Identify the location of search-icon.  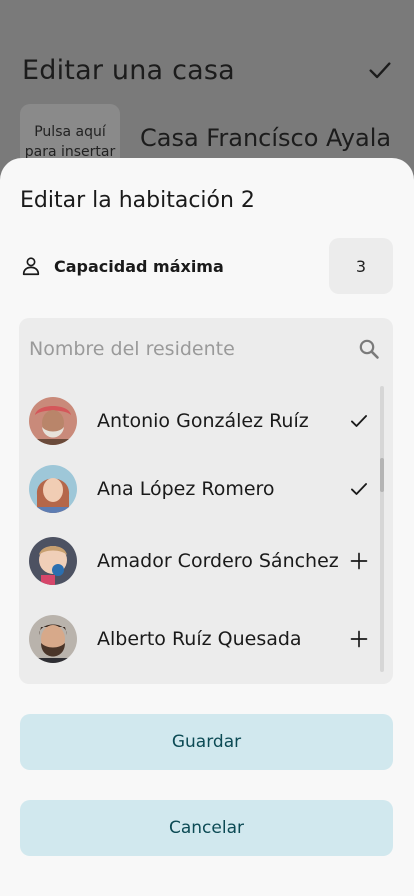
(369, 349).